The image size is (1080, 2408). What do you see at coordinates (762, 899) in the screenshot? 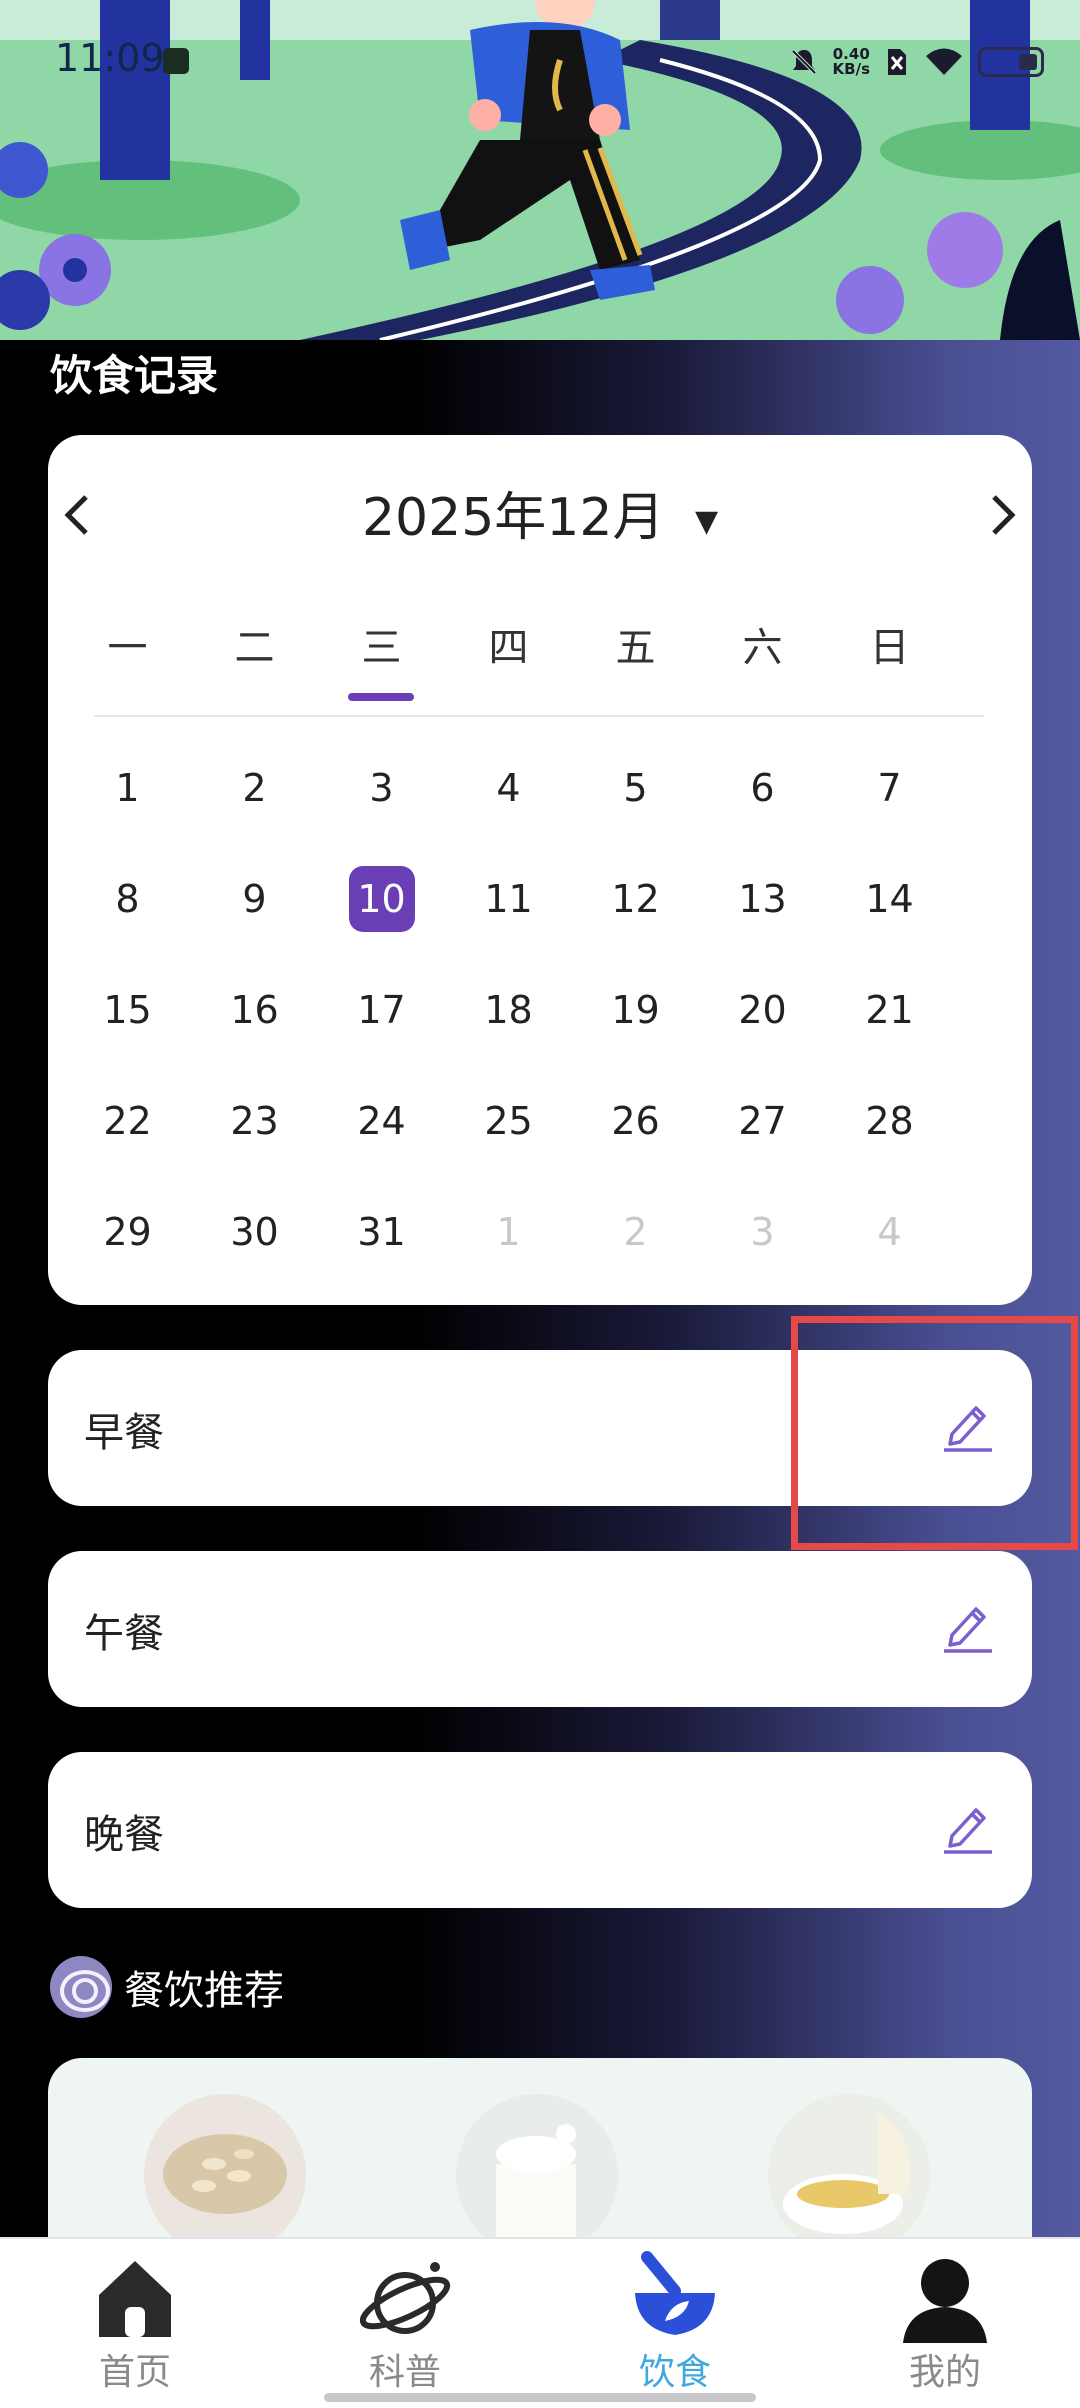
I see `calendar-day-number: 13` at bounding box center [762, 899].